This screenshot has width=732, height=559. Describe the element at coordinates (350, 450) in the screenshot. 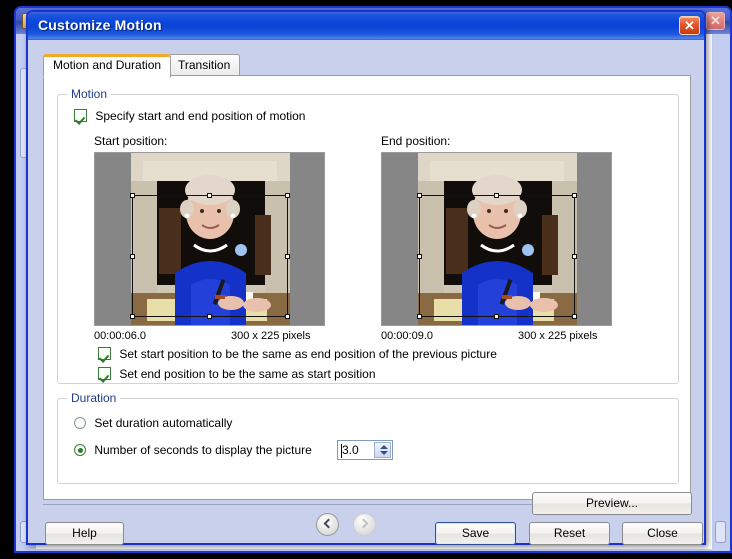

I see `seconds-value: 3.0` at that location.